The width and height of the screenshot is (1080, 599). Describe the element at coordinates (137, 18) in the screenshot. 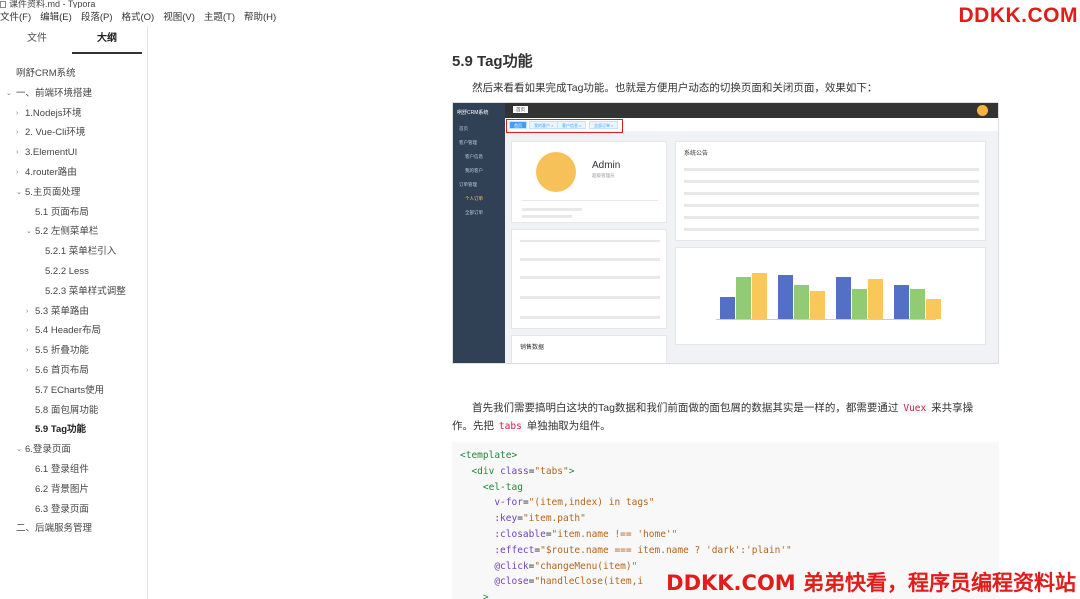

I see `menu-item: 格式(O)` at that location.